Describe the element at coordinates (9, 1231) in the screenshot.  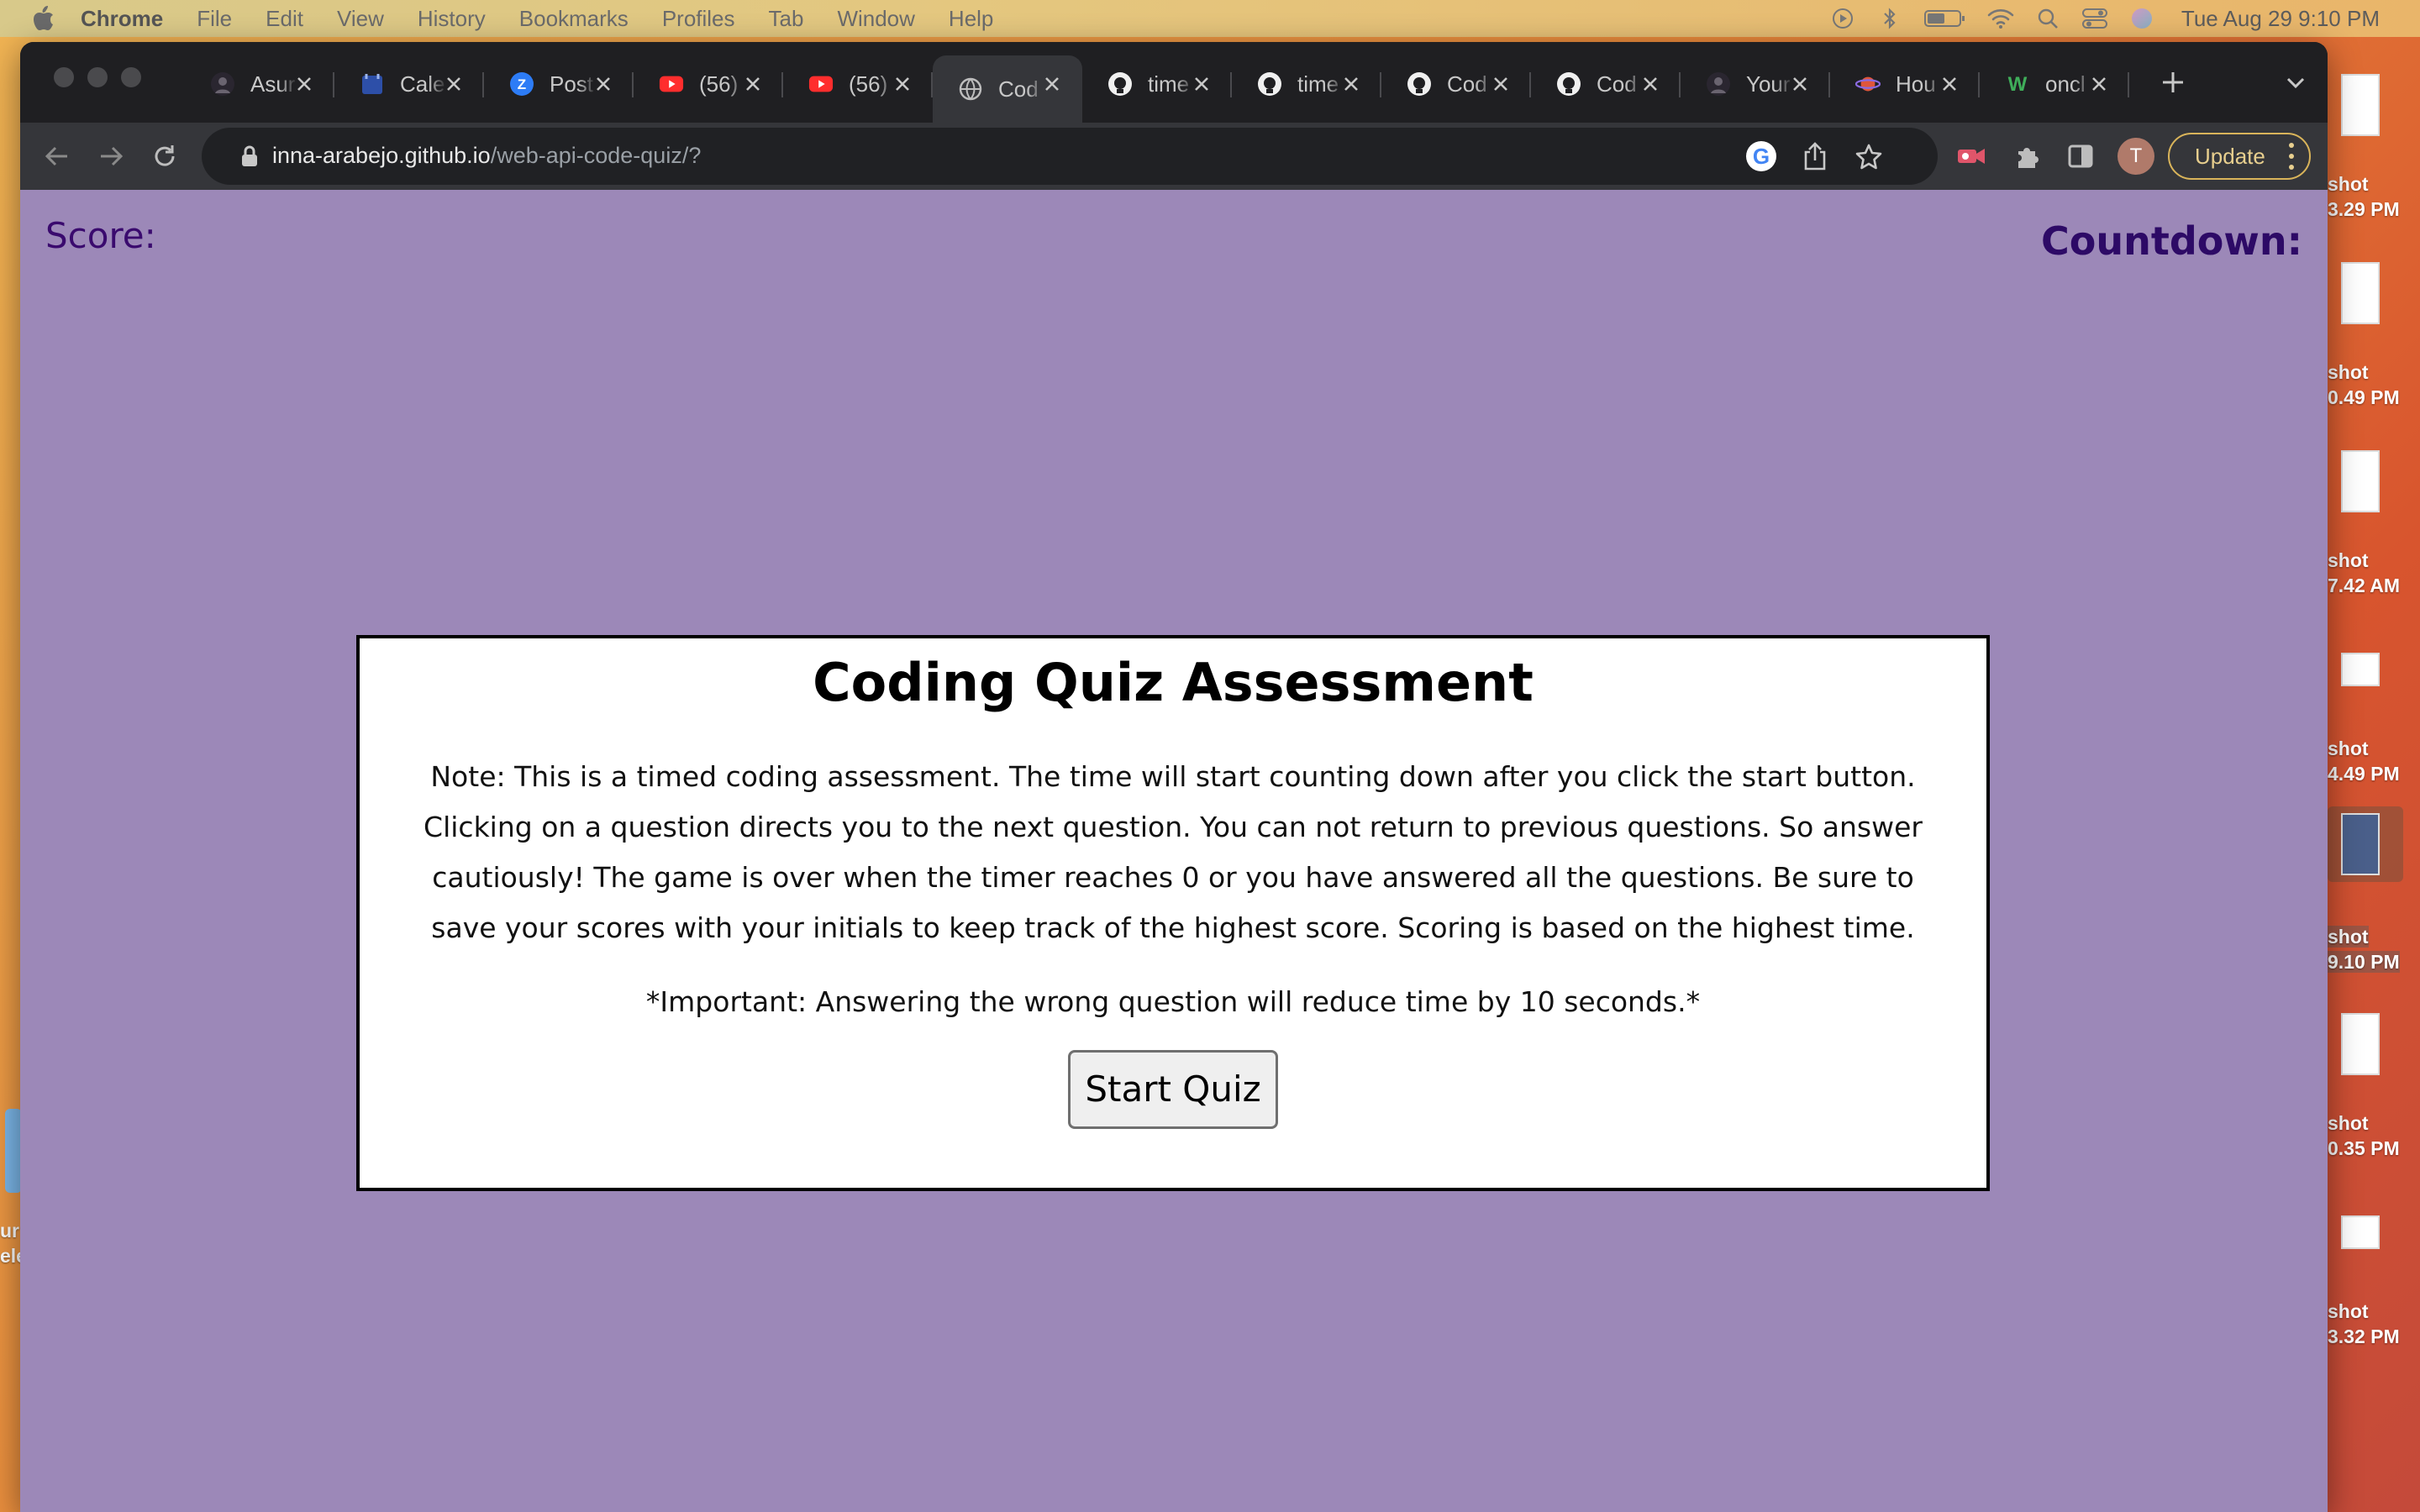
I see `desktop-fragment-line1: ur` at that location.